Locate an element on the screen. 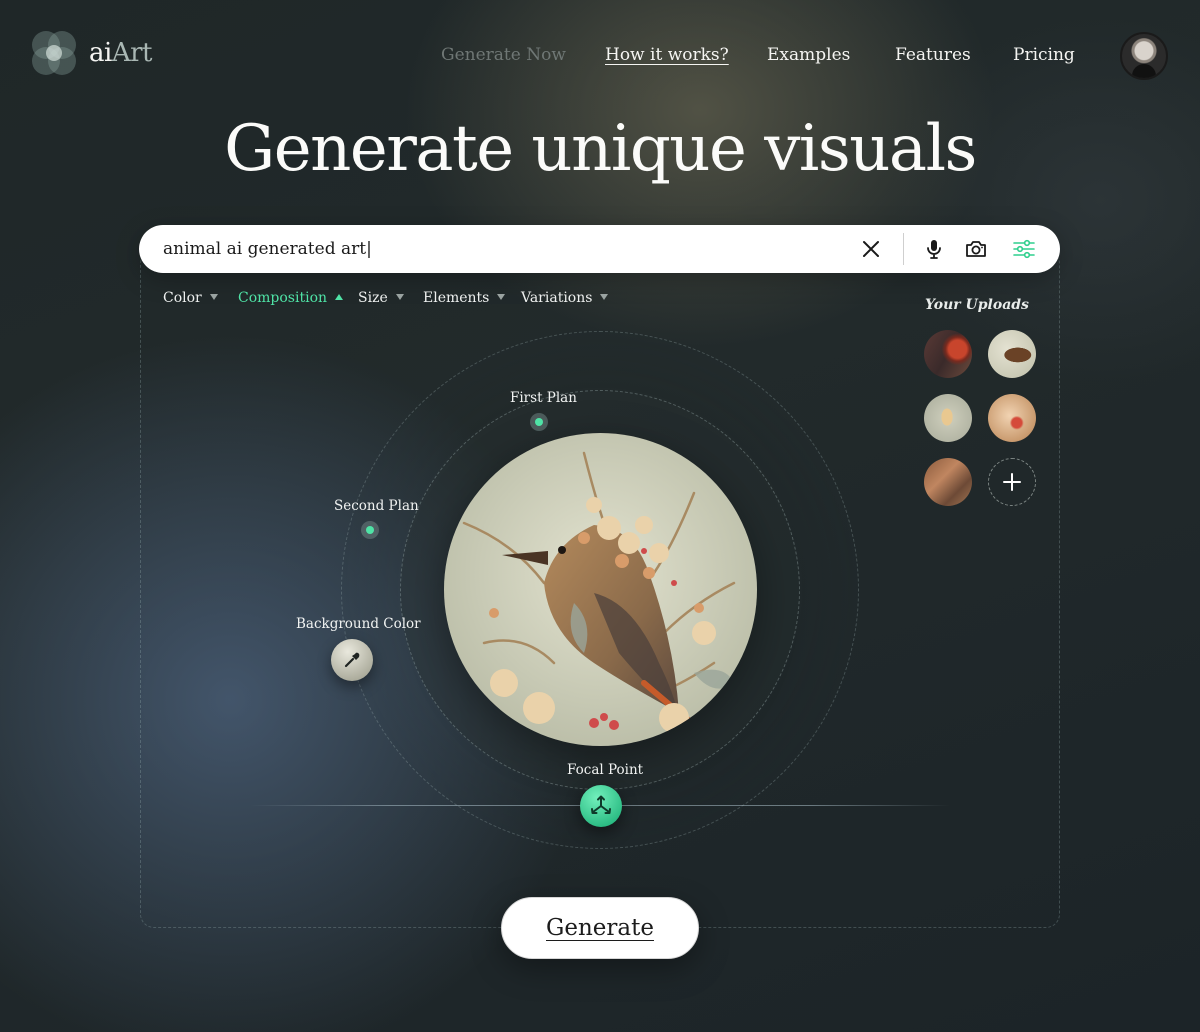  filters-sliders-icon is located at coordinates (1024, 249).